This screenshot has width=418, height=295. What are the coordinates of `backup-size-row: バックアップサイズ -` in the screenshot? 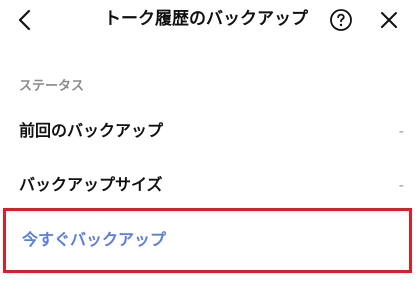 It's located at (209, 185).